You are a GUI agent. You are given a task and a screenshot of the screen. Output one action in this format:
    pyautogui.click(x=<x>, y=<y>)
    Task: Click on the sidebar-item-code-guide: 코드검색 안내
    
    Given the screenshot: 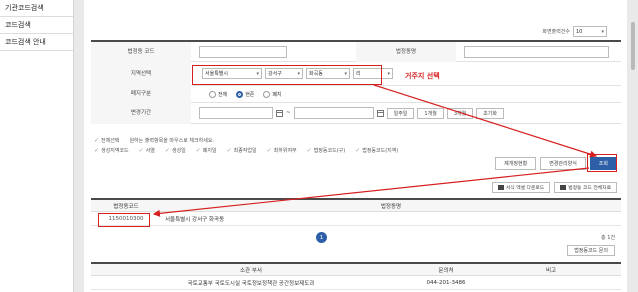 What is the action you would take?
    pyautogui.click(x=36, y=42)
    